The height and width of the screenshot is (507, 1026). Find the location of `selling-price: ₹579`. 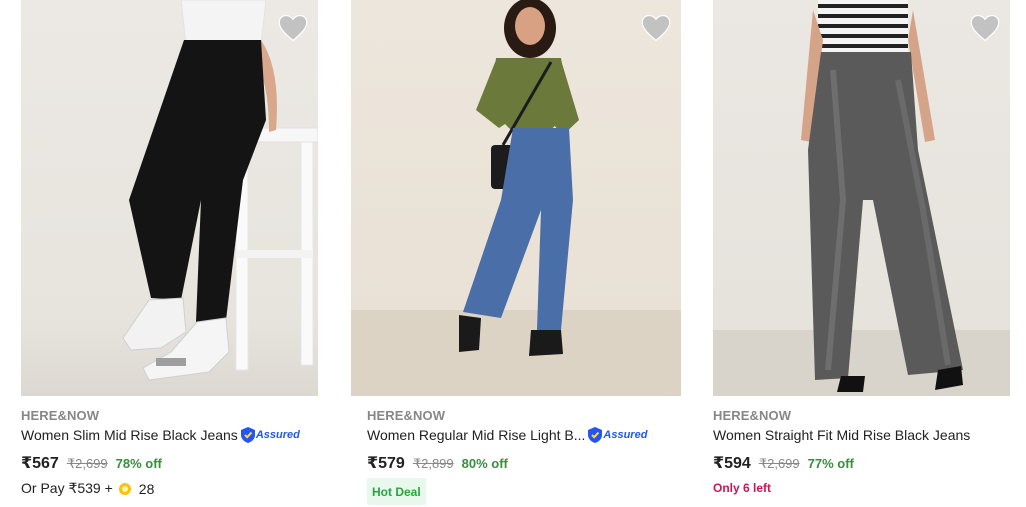

selling-price: ₹579 is located at coordinates (386, 463).